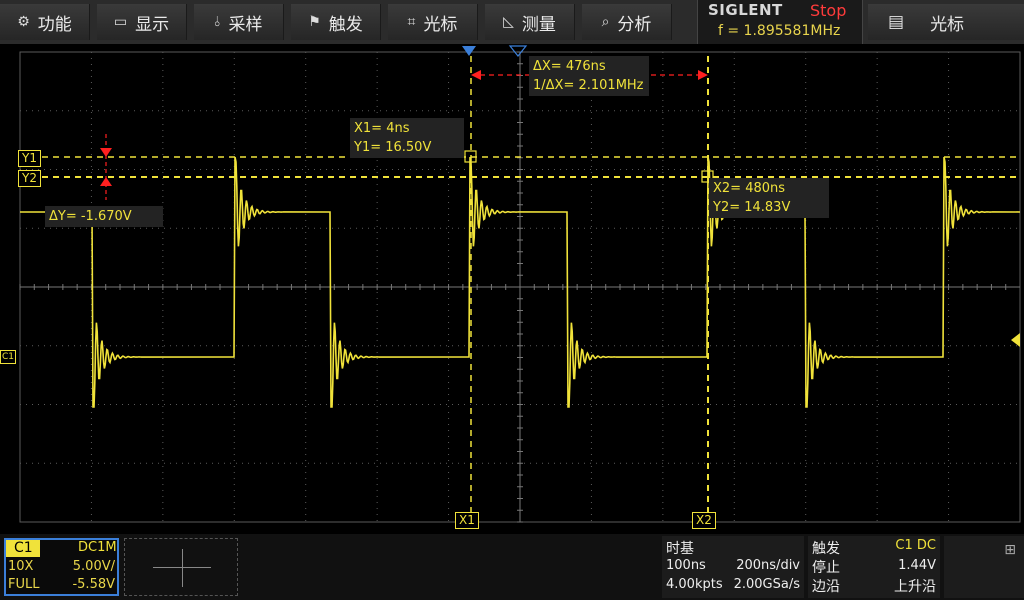 The width and height of the screenshot is (1024, 600). Describe the element at coordinates (21, 566) in the screenshot. I see `channel-1-probe: 10X` at that location.